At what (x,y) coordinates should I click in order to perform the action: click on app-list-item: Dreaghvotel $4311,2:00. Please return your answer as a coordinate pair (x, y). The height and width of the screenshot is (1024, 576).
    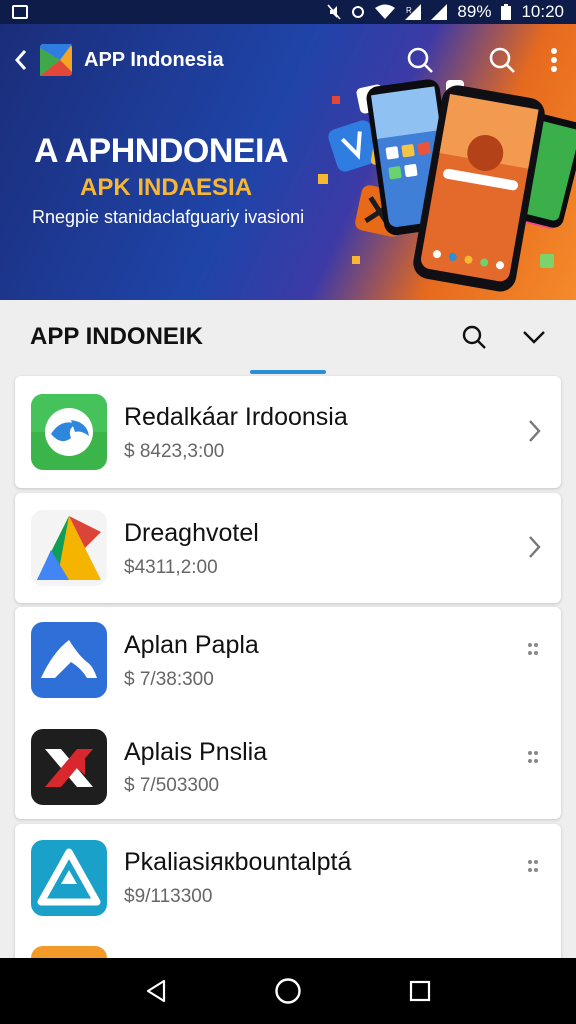
    Looking at the image, I should click on (288, 548).